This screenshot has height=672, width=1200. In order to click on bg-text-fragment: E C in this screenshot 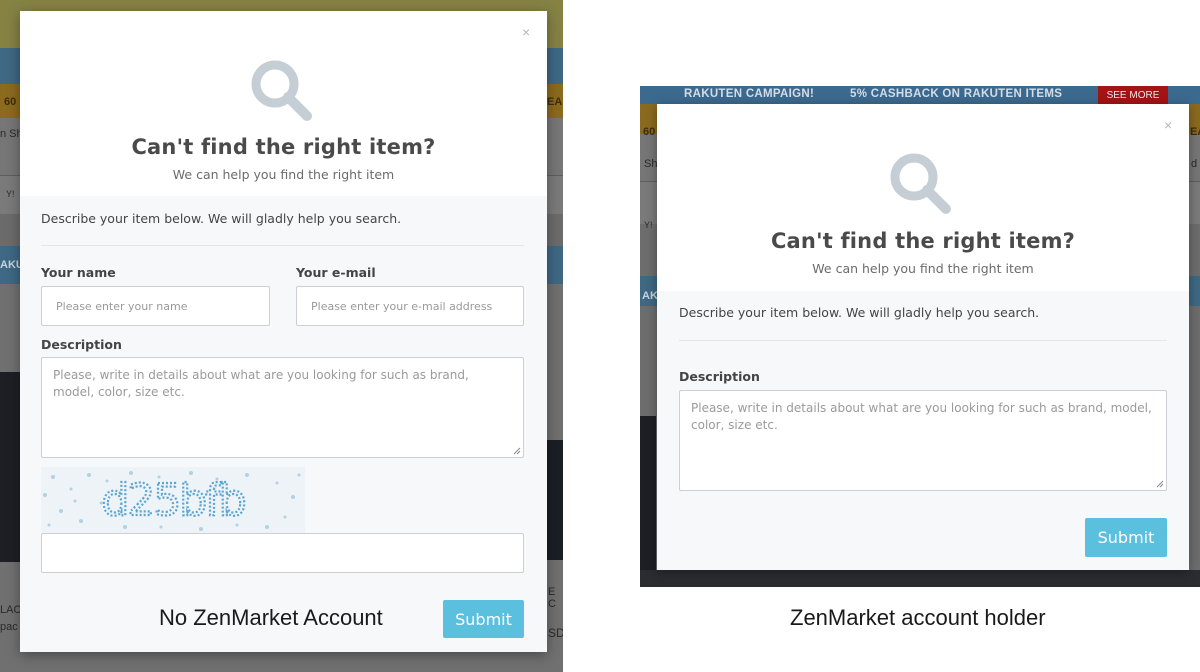, I will do `click(552, 598)`.